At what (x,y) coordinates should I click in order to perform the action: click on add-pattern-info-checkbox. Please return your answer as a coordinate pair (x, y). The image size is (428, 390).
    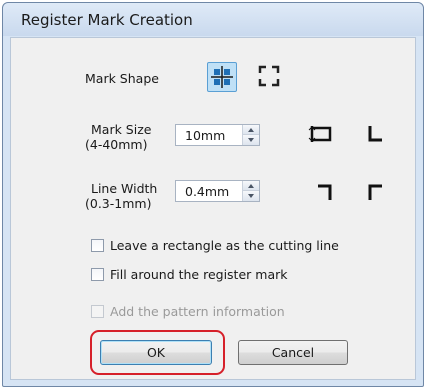
    Looking at the image, I should click on (97, 311).